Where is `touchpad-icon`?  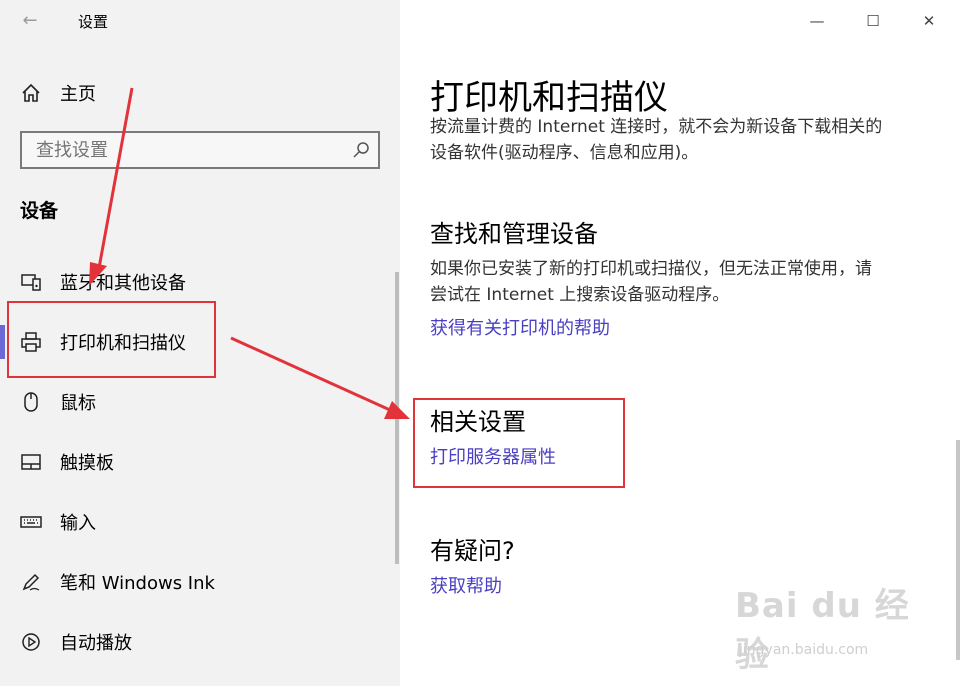 touchpad-icon is located at coordinates (31, 462).